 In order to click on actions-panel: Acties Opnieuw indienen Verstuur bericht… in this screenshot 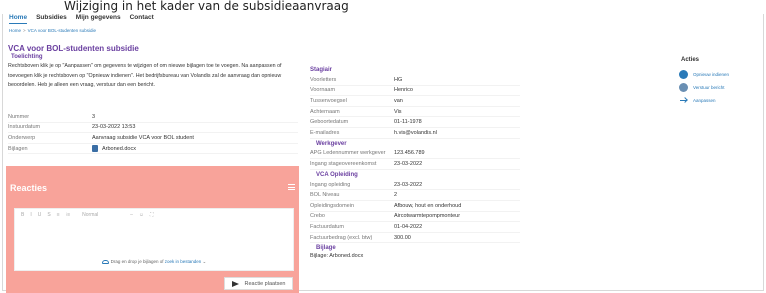, I will do `click(722, 82)`.